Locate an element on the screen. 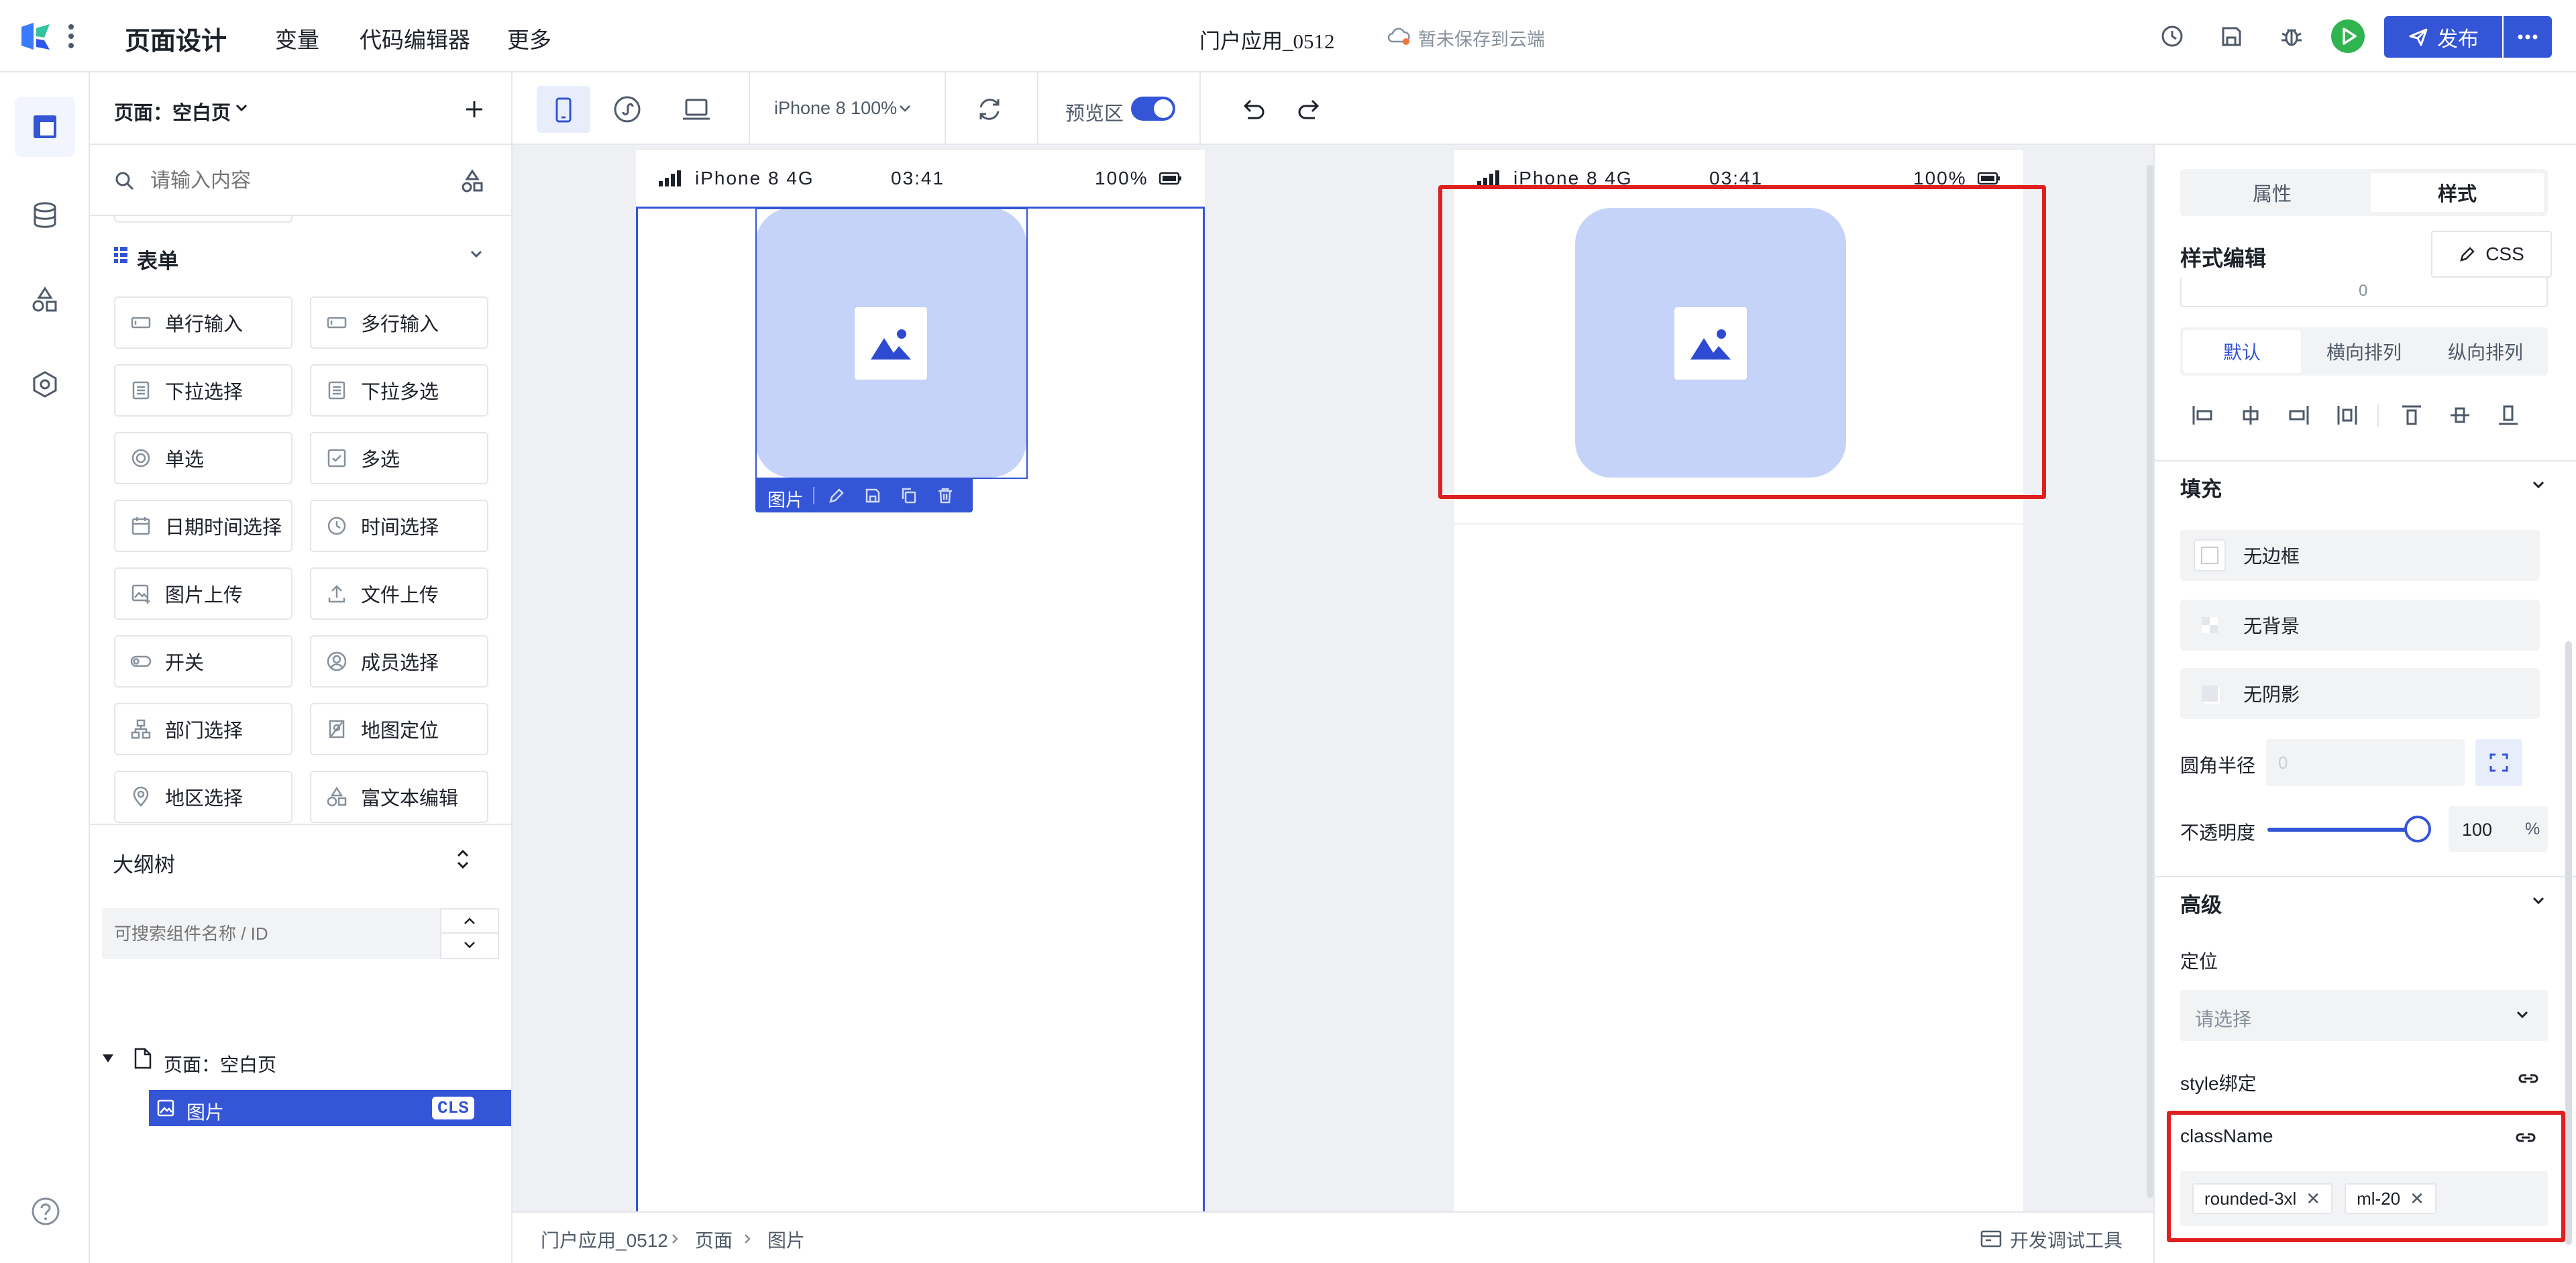  advanced-section-title: 高级 is located at coordinates (2201, 903).